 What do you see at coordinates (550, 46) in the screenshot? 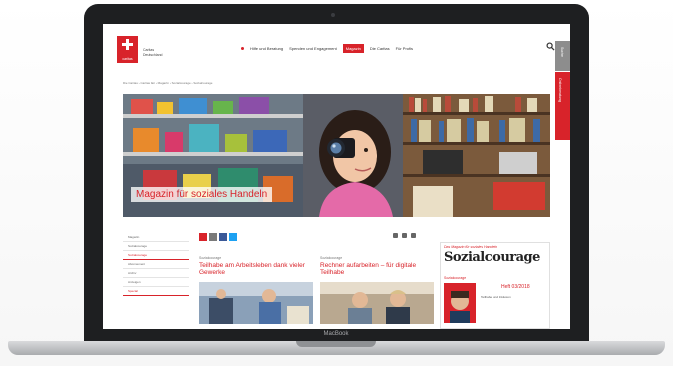
I see `search-icon` at bounding box center [550, 46].